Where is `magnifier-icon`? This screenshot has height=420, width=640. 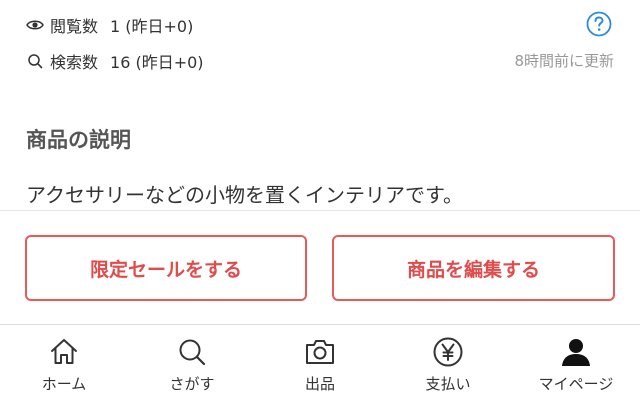 magnifier-icon is located at coordinates (35, 61).